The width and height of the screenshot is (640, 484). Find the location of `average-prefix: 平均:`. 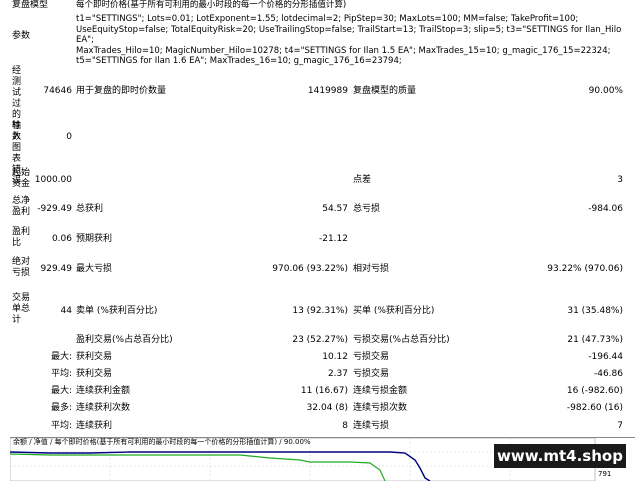

average-prefix: 平均: is located at coordinates (61, 374).